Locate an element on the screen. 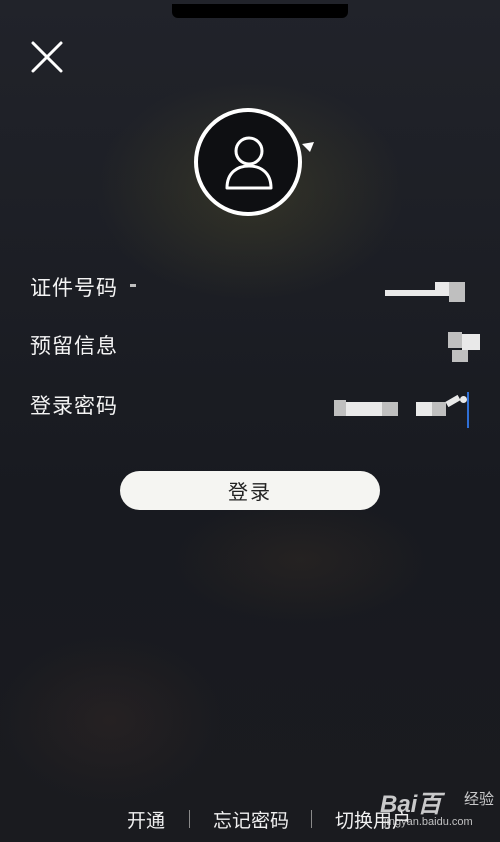  password-label: 登录密码 is located at coordinates (74, 406).